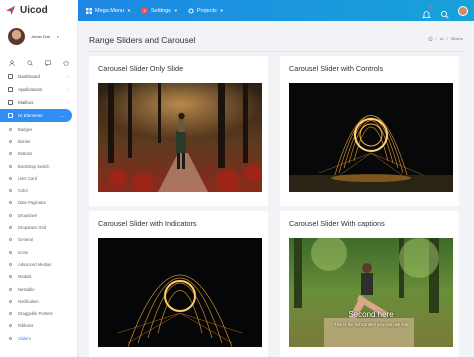  I want to click on breadcrumb: / UI / Sliders, so click(445, 38).